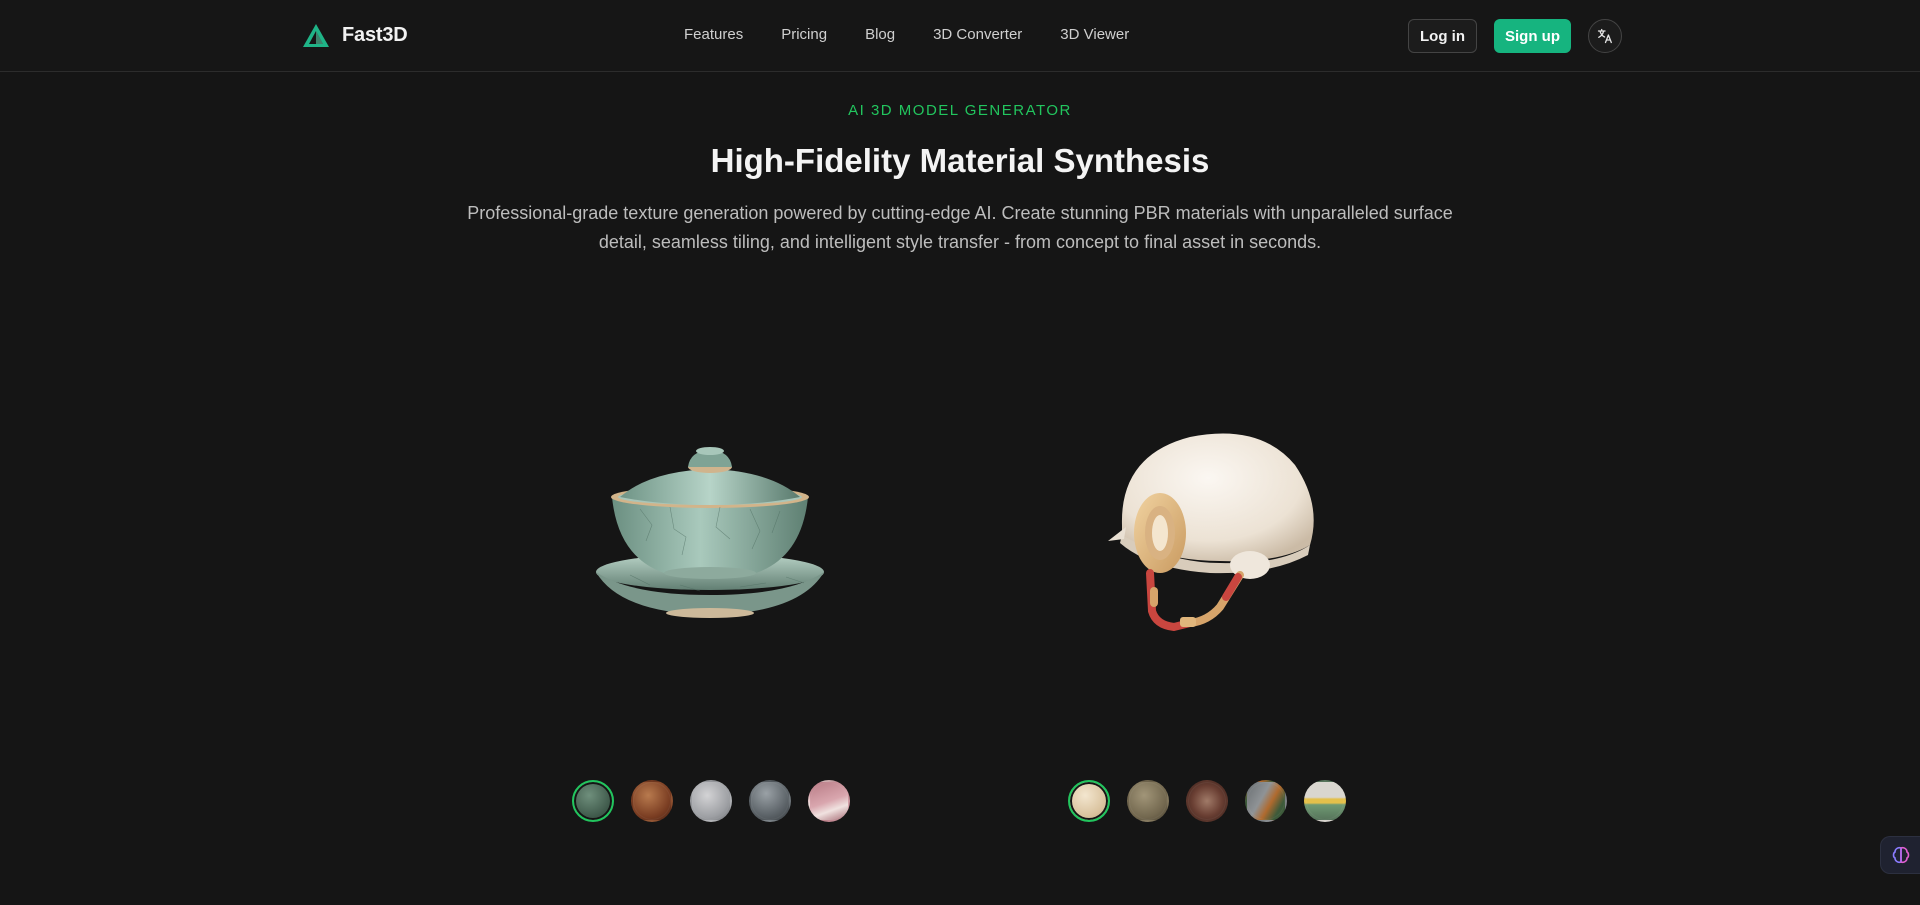 Image resolution: width=1920 pixels, height=905 pixels. Describe the element at coordinates (977, 34) in the screenshot. I see `nav-3d-converter: 3D Converter` at that location.